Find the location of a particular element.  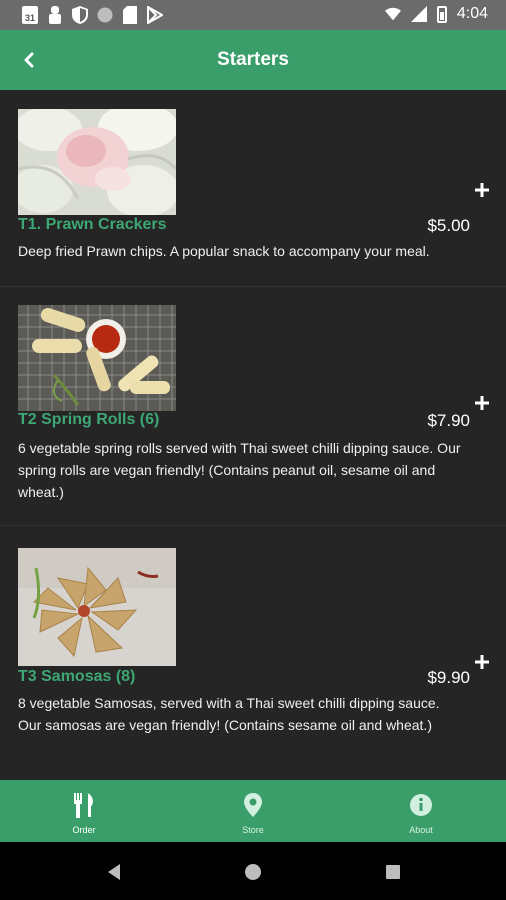

bottom-nav: Order Store About is located at coordinates (253, 811).